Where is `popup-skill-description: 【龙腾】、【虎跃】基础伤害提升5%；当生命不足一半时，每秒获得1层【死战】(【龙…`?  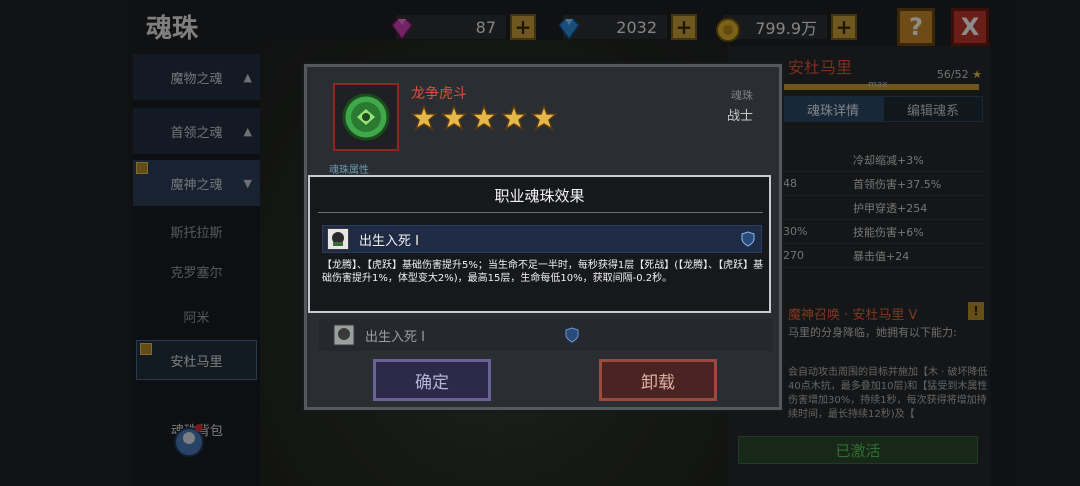 popup-skill-description: 【龙腾】、【虎跃】基础伤害提升5%；当生命不足一半时，每秒获得1层【死战】(【龙… is located at coordinates (543, 272).